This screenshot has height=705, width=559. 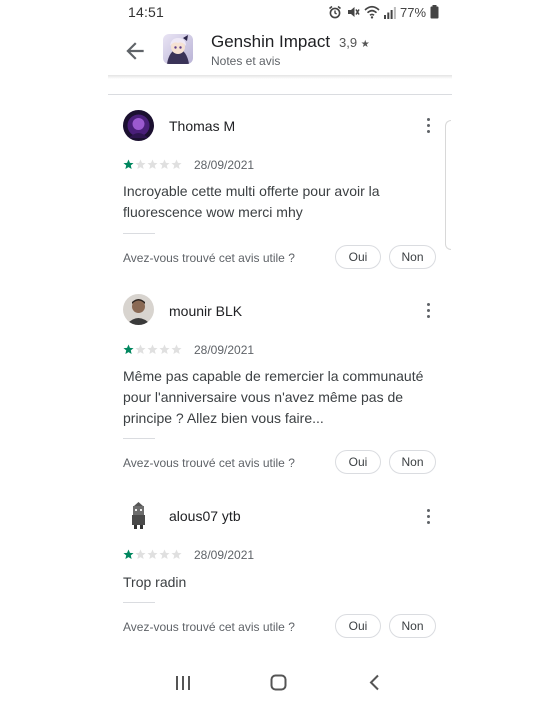 What do you see at coordinates (390, 12) in the screenshot?
I see `signal-icon` at bounding box center [390, 12].